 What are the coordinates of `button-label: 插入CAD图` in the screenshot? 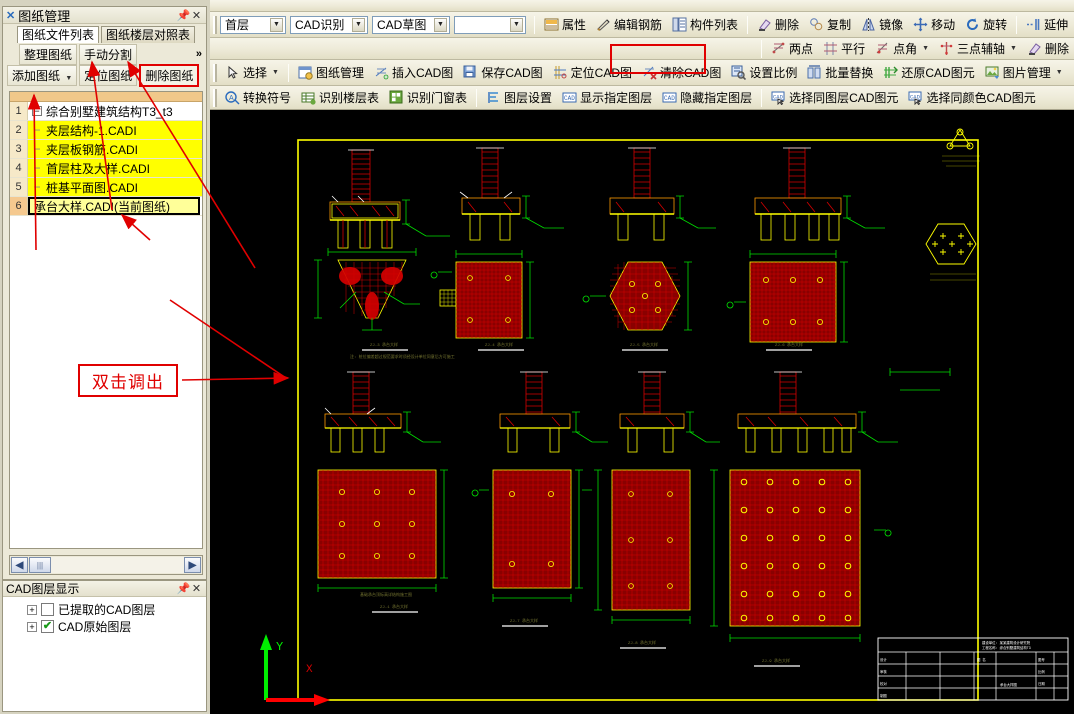 It's located at (422, 72).